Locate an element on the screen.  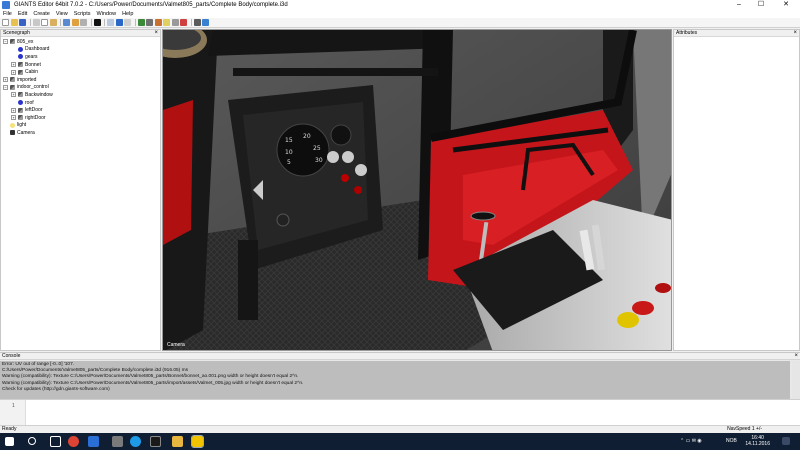
attributes-panel: Attributes × is located at coordinates (736, 190).